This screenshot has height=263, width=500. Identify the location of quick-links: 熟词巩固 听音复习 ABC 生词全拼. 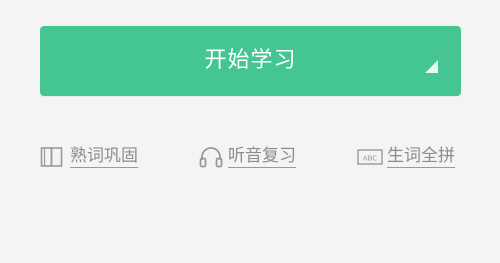
(250, 157).